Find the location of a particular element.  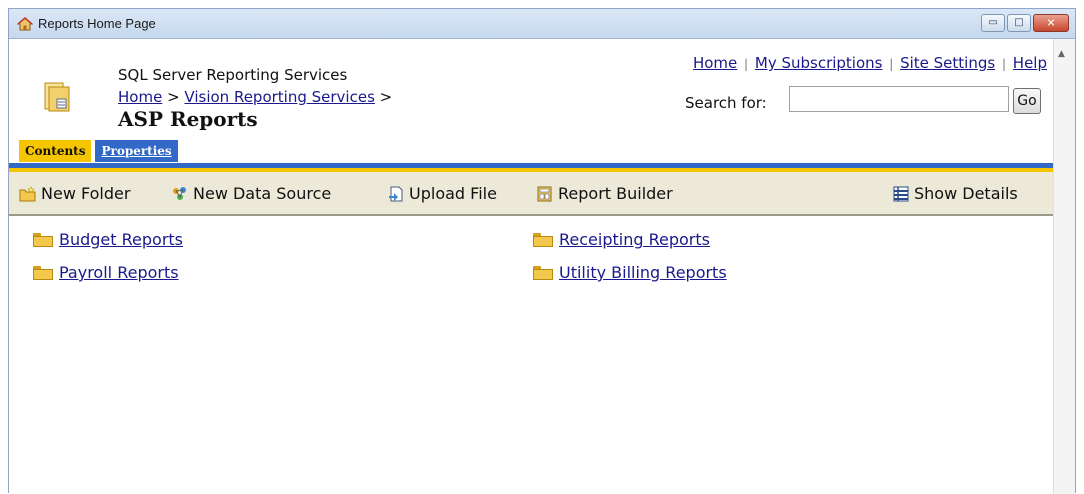

search-label: Search for: is located at coordinates (726, 103).